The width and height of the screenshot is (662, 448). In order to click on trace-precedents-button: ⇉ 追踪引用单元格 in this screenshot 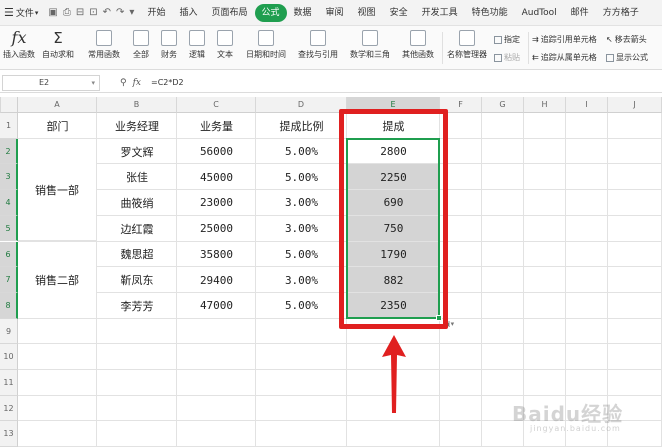, I will do `click(564, 39)`.